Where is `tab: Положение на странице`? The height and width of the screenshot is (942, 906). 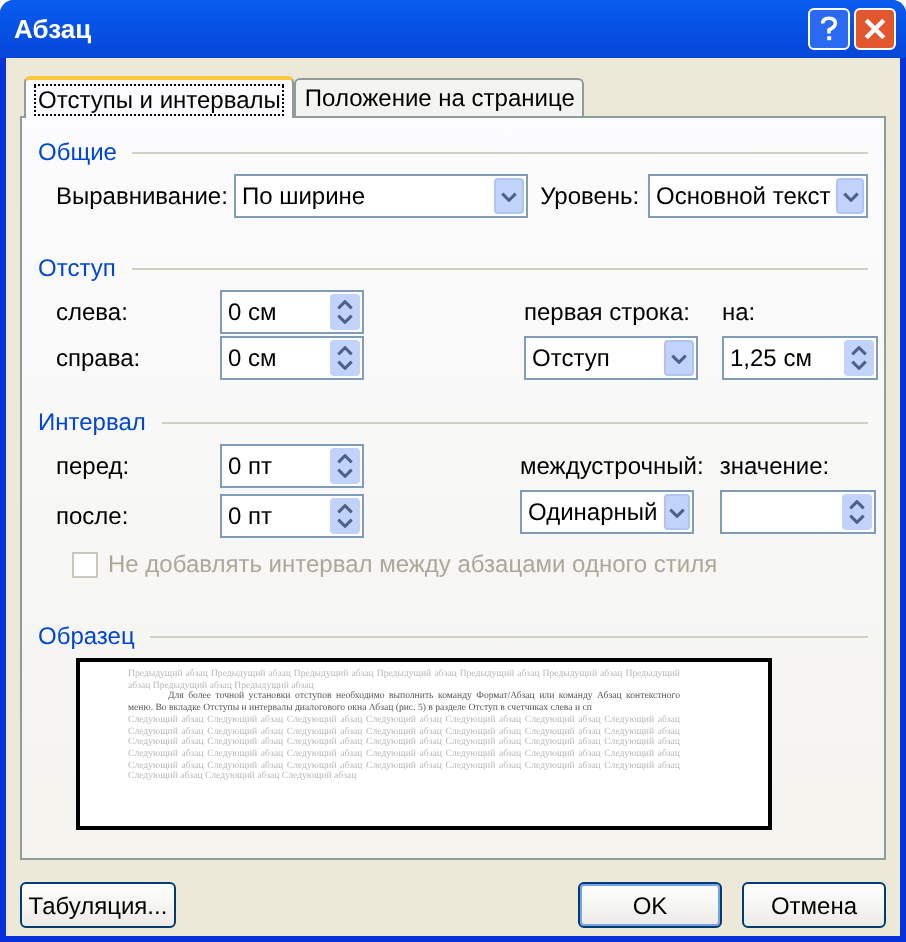
tab: Положение на странице is located at coordinates (439, 97).